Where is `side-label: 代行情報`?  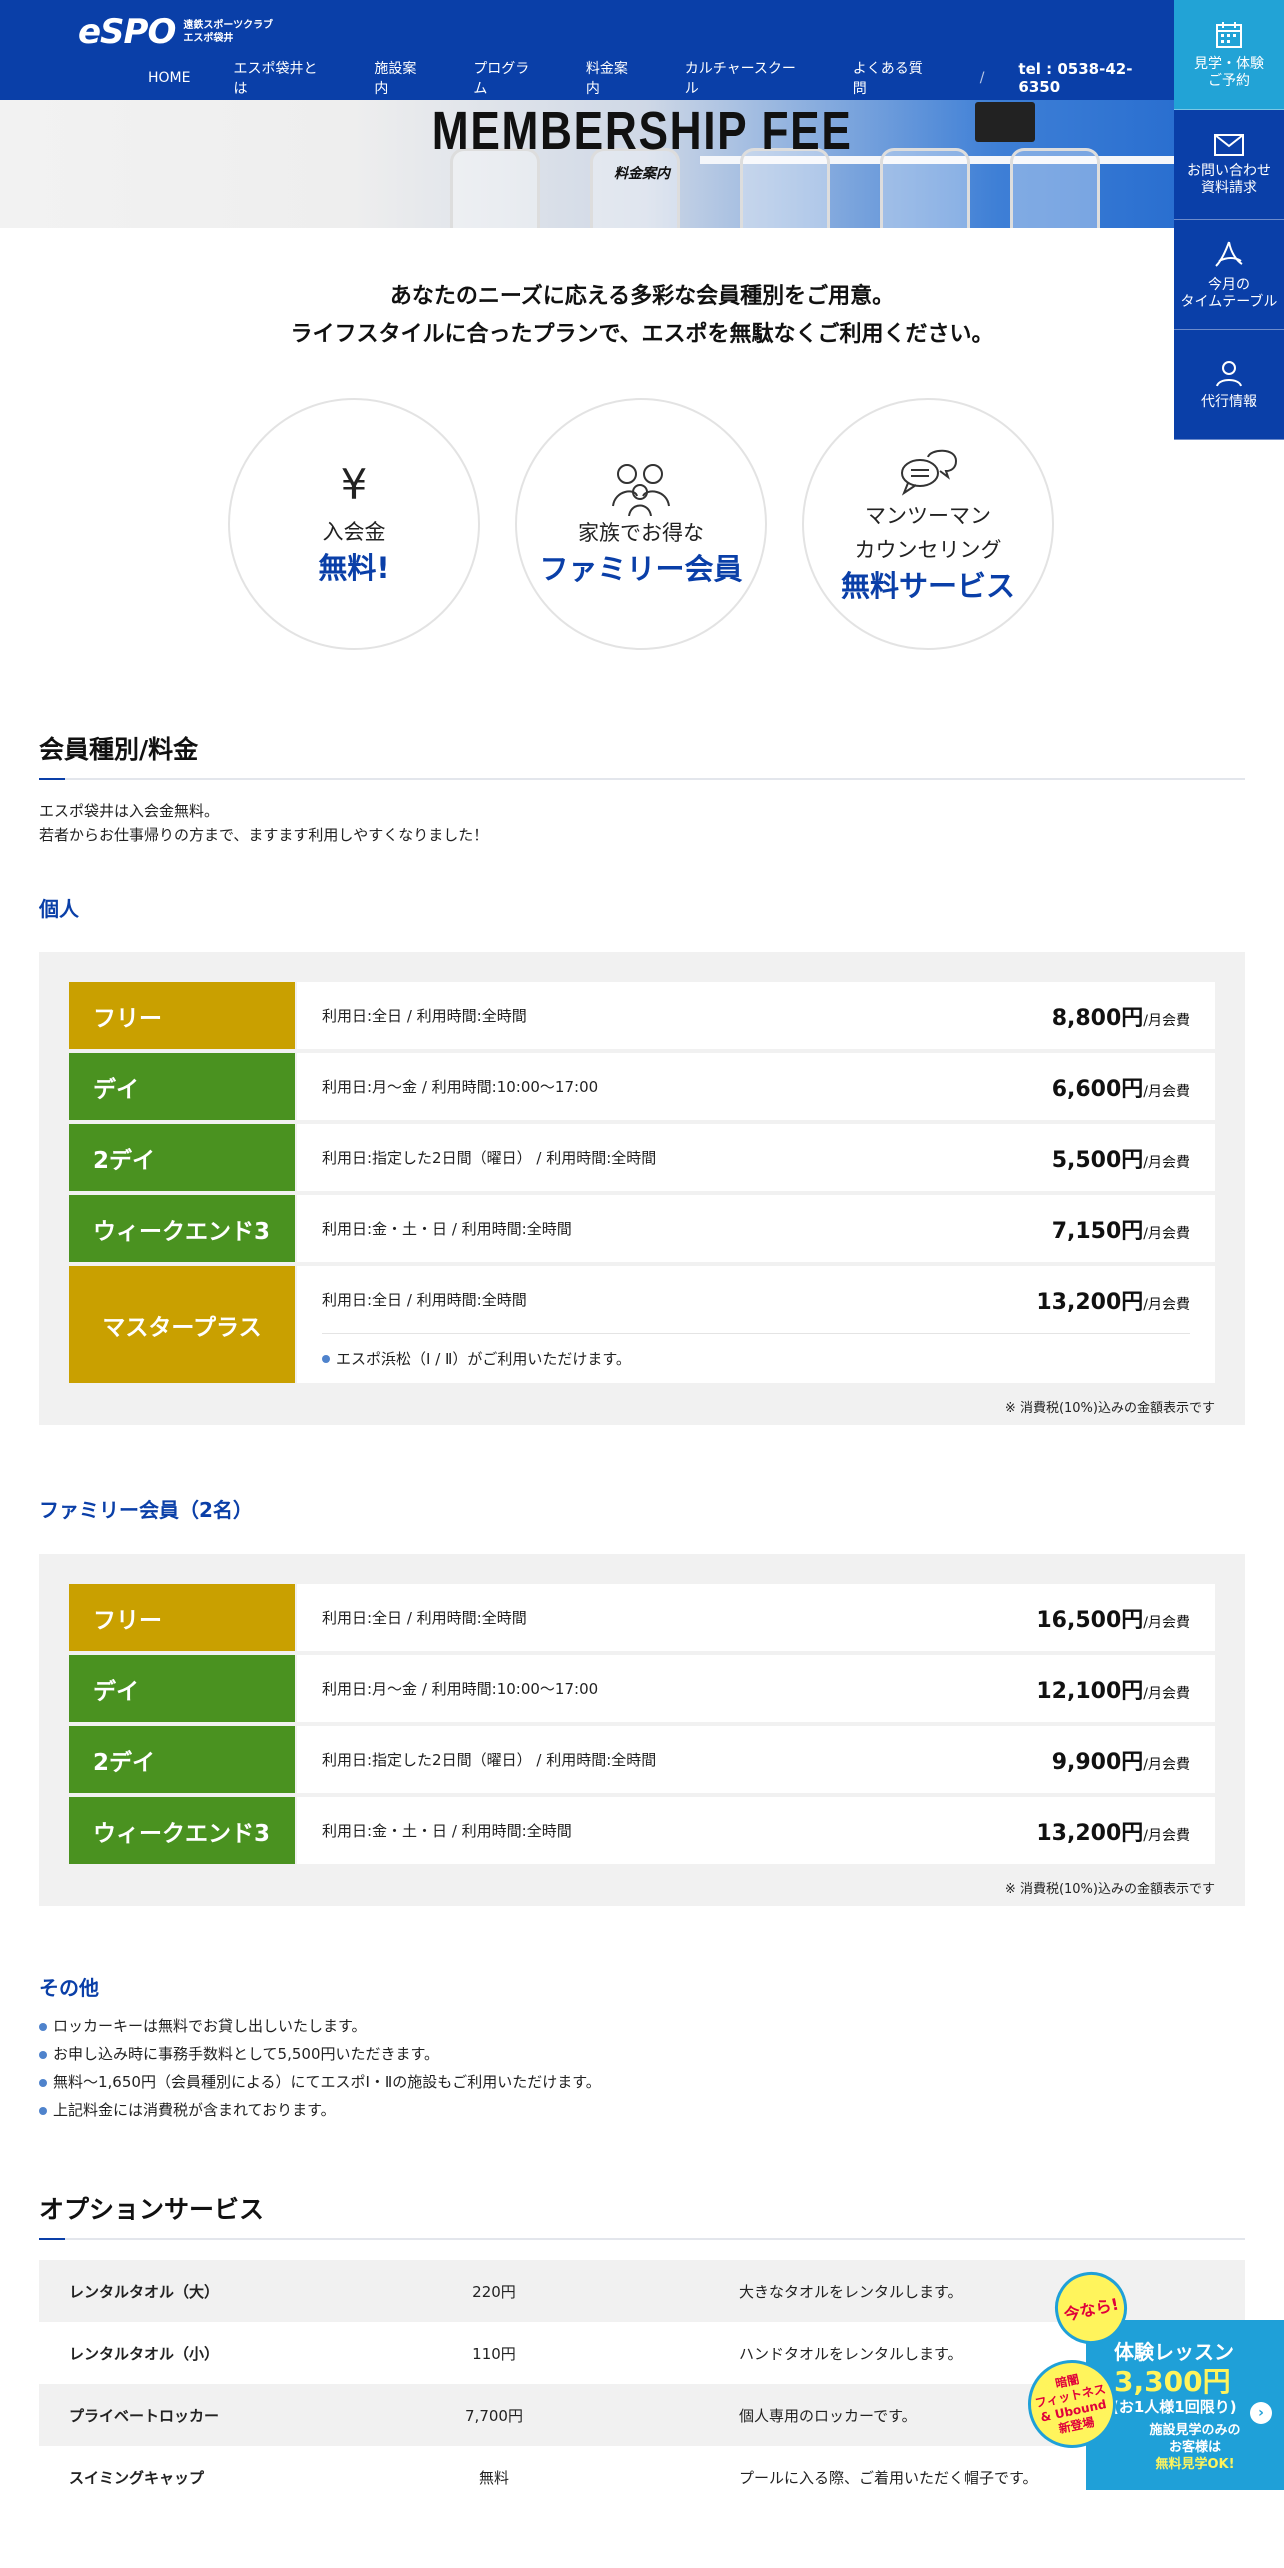 side-label: 代行情報 is located at coordinates (1229, 402).